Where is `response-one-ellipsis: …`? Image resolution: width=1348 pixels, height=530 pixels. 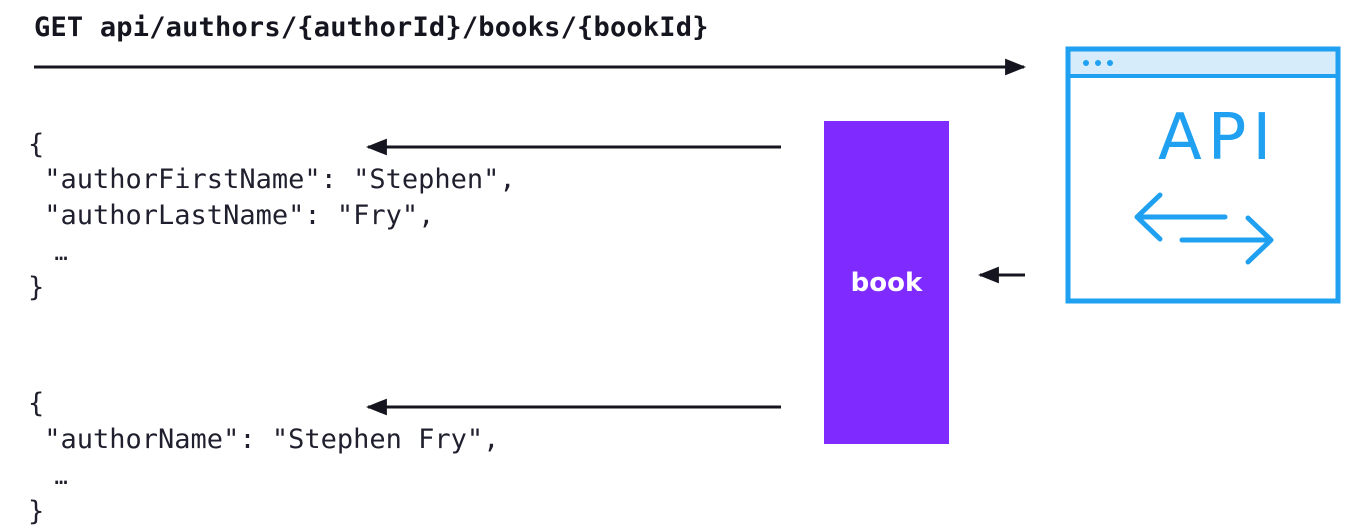
response-one-ellipsis: … is located at coordinates (48, 253).